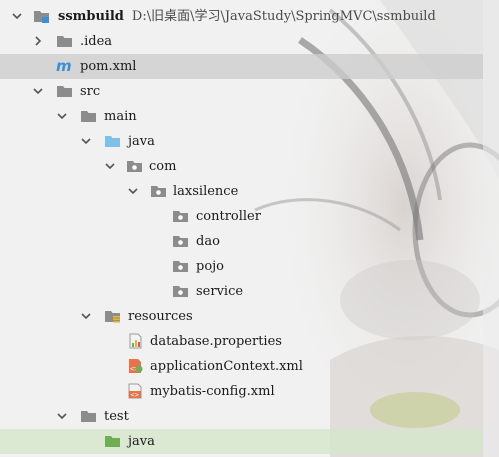  What do you see at coordinates (206, 191) in the screenshot?
I see `tree-label: laxsilence` at bounding box center [206, 191].